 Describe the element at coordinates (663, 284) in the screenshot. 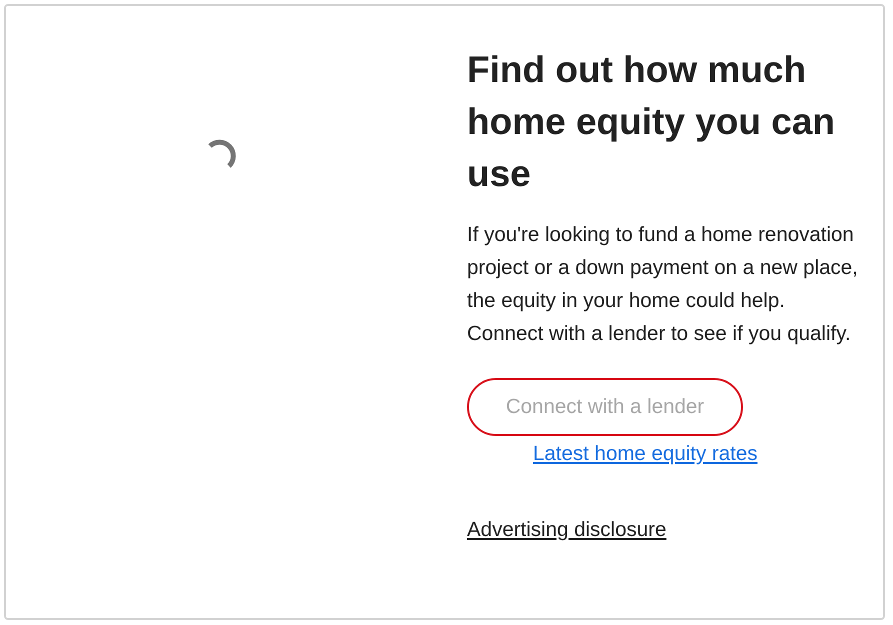

I see `description-text: If you're looking to fund a home renovation project or a down payment on a new place, the equity in your home could help. Connect with a lender to see if you qualify.` at that location.